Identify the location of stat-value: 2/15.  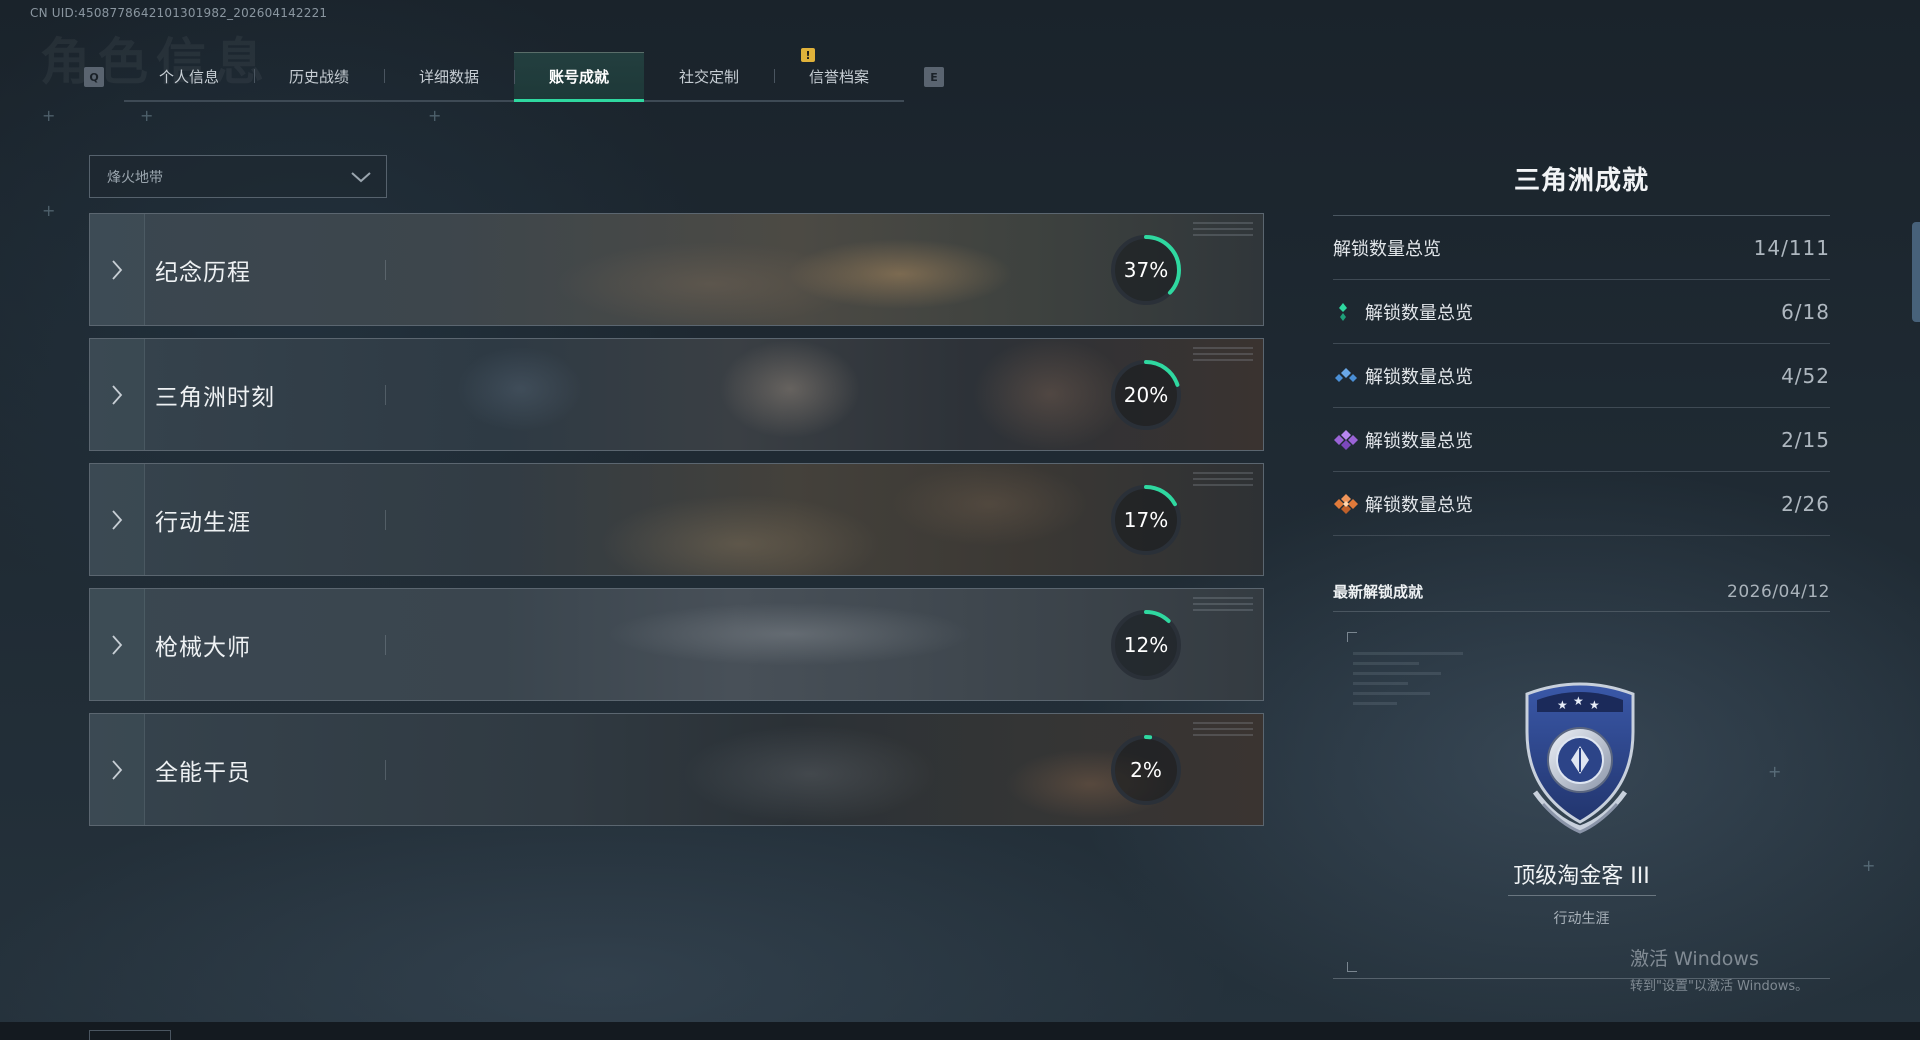
(1805, 439).